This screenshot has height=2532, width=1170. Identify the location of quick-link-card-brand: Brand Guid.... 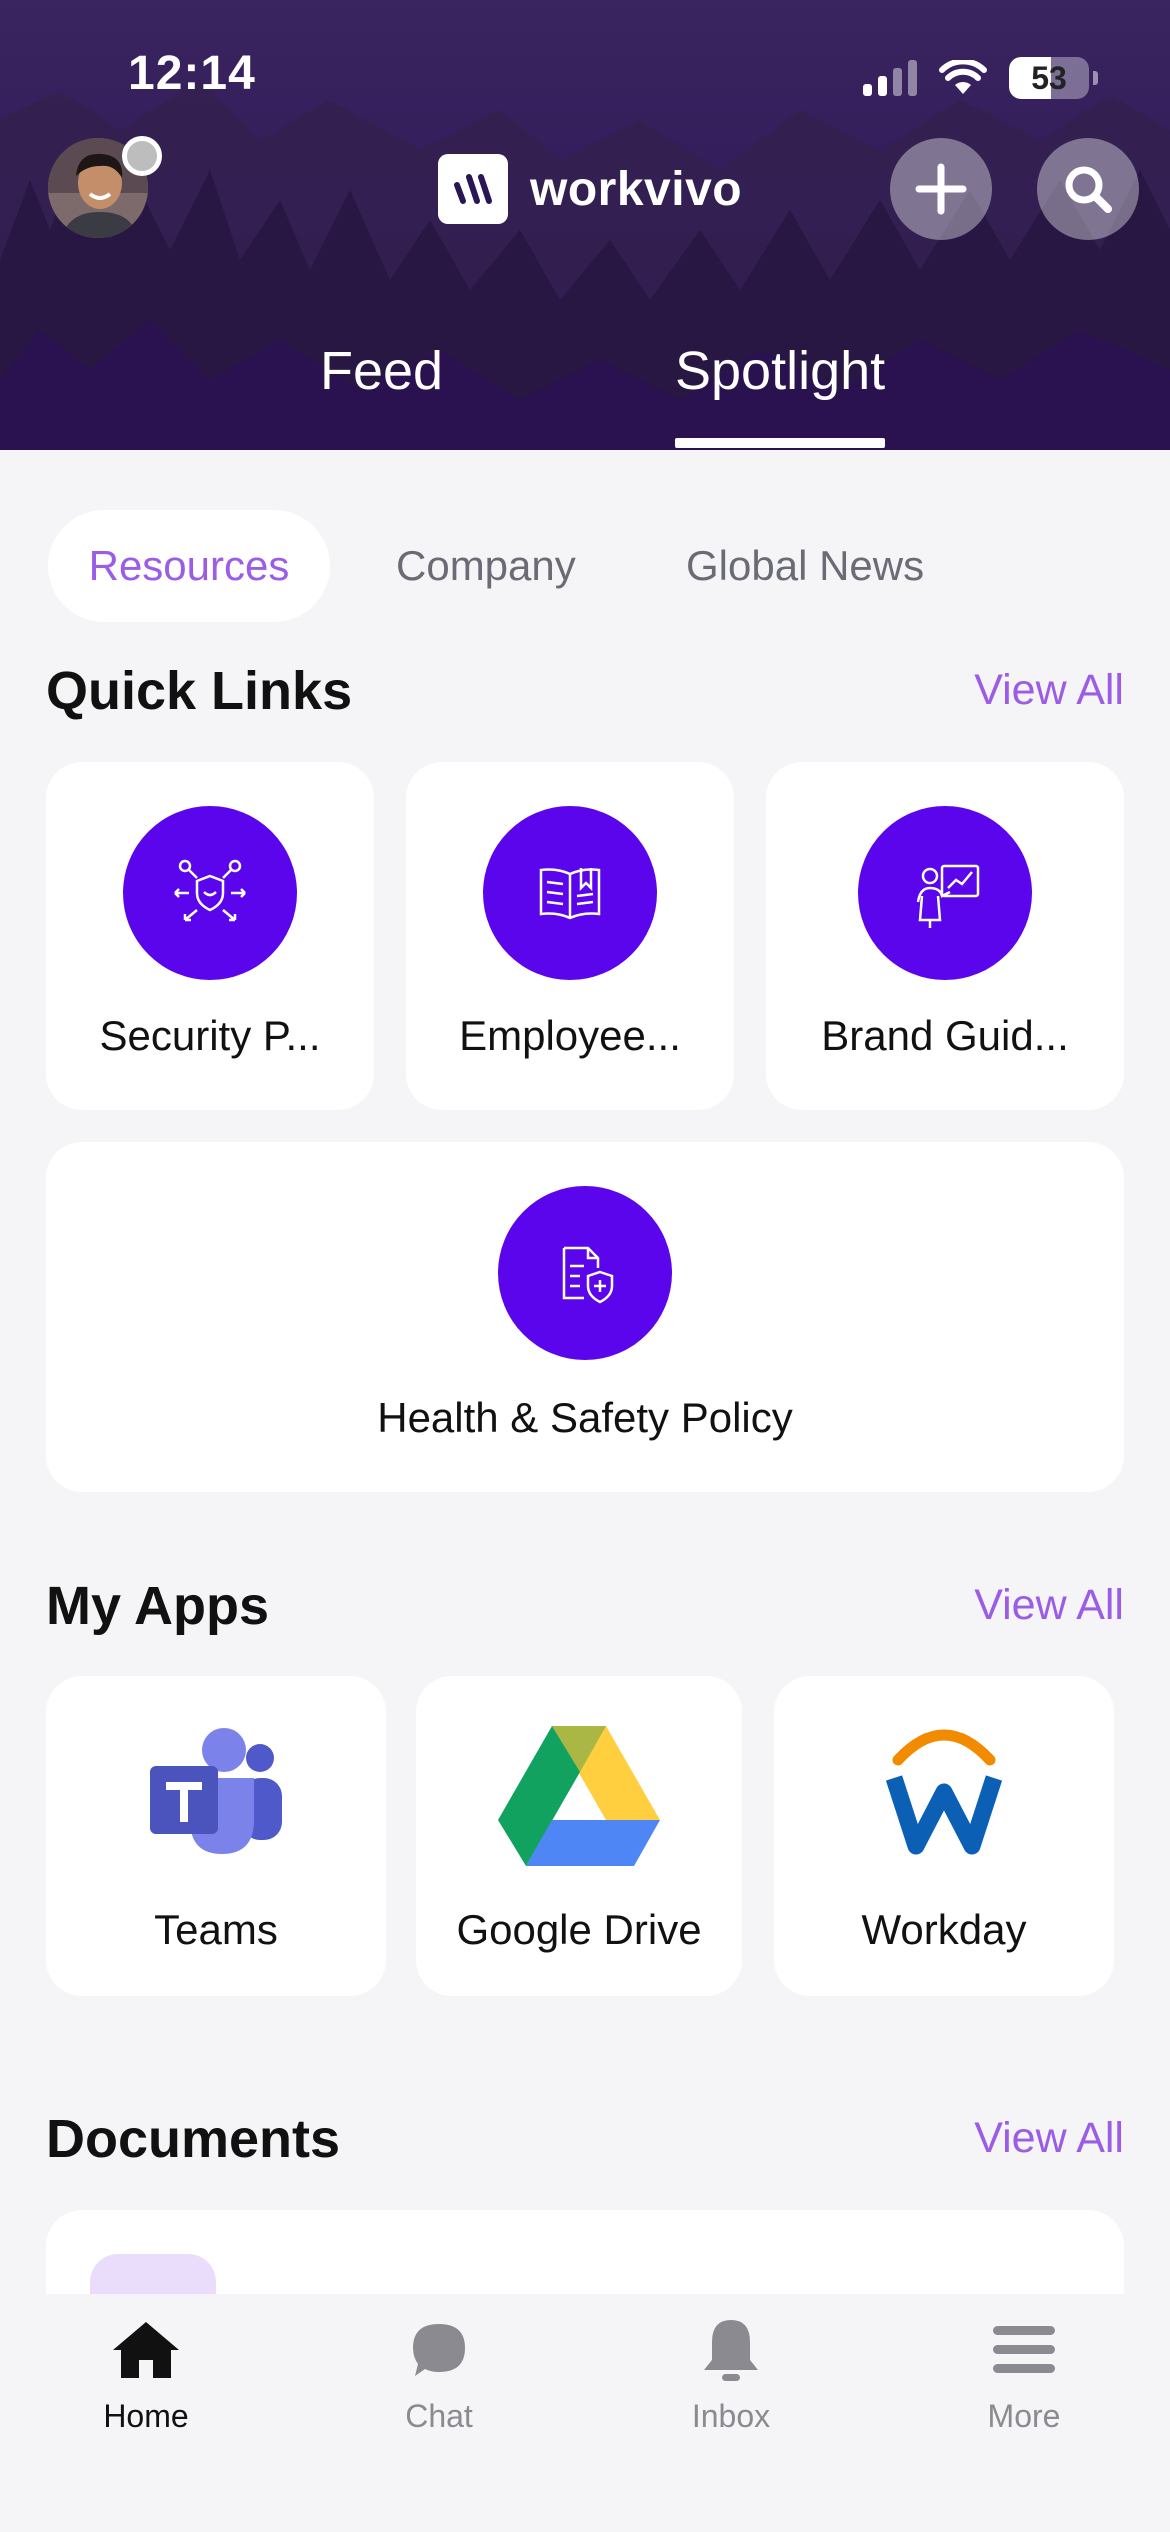
(945, 936).